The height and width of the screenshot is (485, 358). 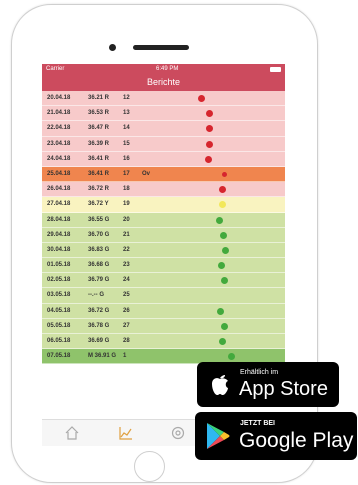 What do you see at coordinates (99, 113) in the screenshot?
I see `row-value: 36.53 R` at bounding box center [99, 113].